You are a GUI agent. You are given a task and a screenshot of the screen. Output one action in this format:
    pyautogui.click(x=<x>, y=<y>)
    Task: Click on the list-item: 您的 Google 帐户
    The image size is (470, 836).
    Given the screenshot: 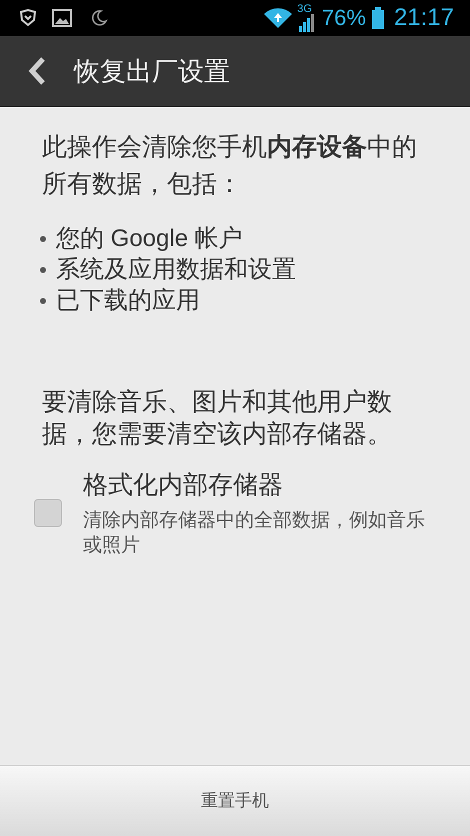 What is the action you would take?
    pyautogui.click(x=149, y=239)
    